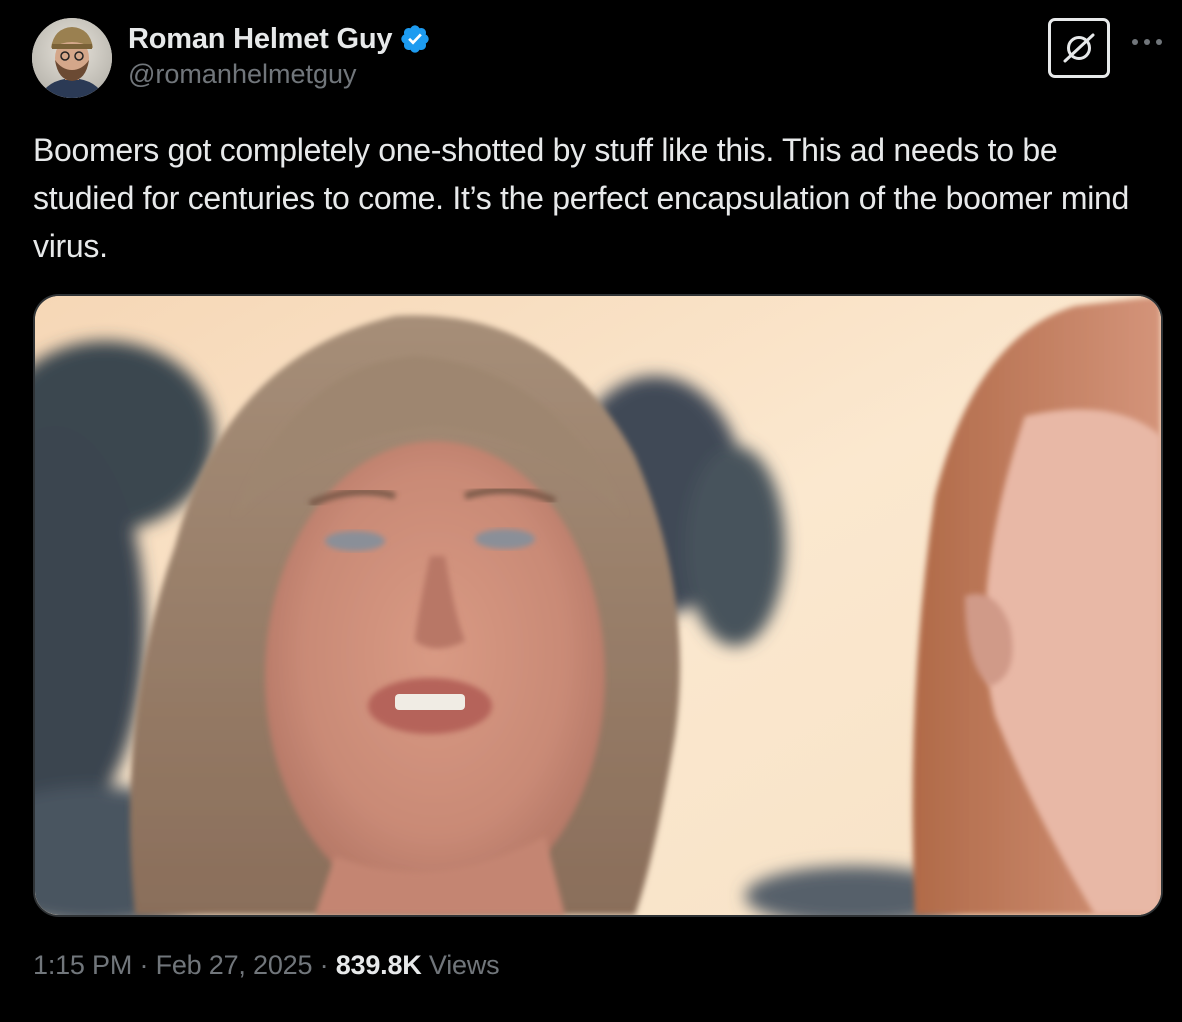 The height and width of the screenshot is (1022, 1182). I want to click on author-info: Roman Helmet Guy @romanhelmetguy, so click(279, 55).